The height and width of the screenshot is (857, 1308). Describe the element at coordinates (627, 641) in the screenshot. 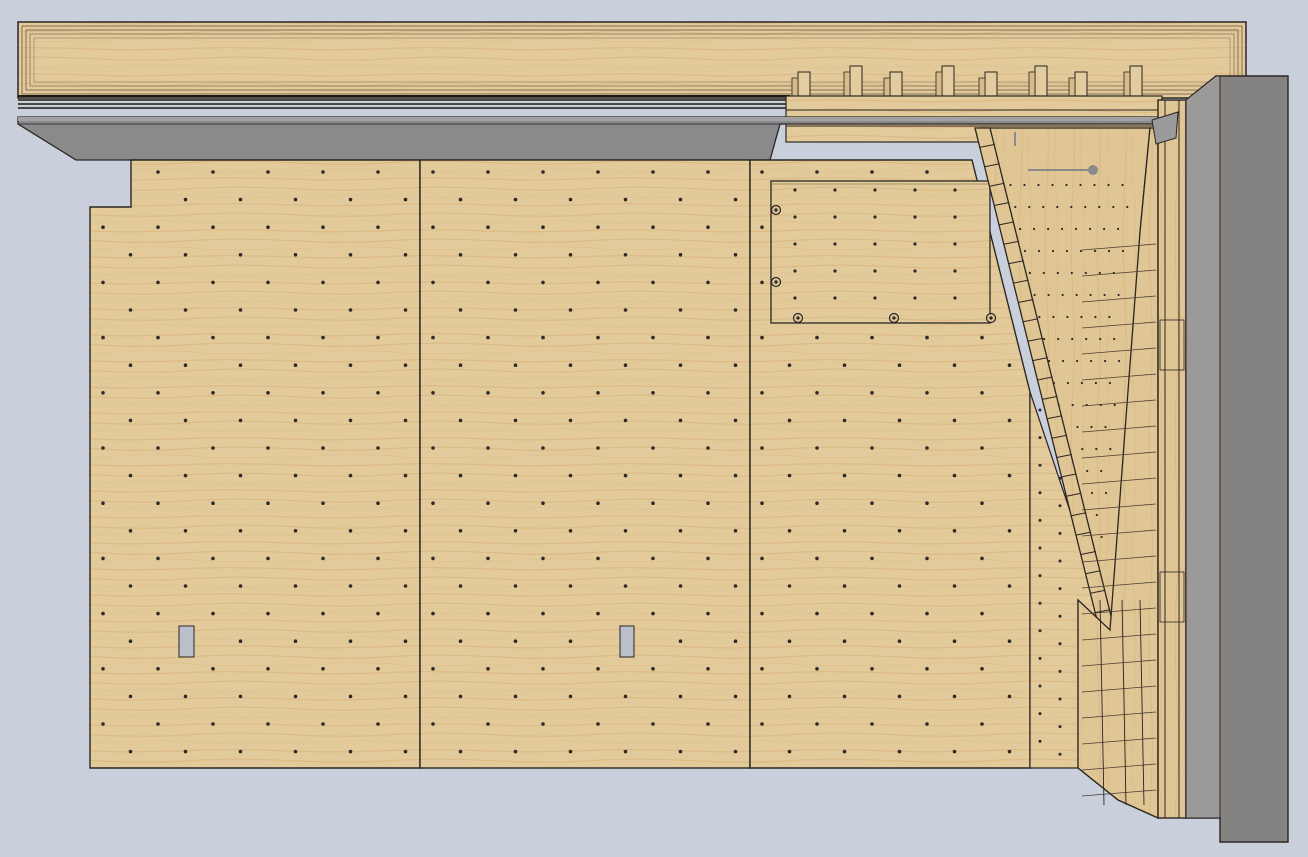

I see `access-cutout` at that location.